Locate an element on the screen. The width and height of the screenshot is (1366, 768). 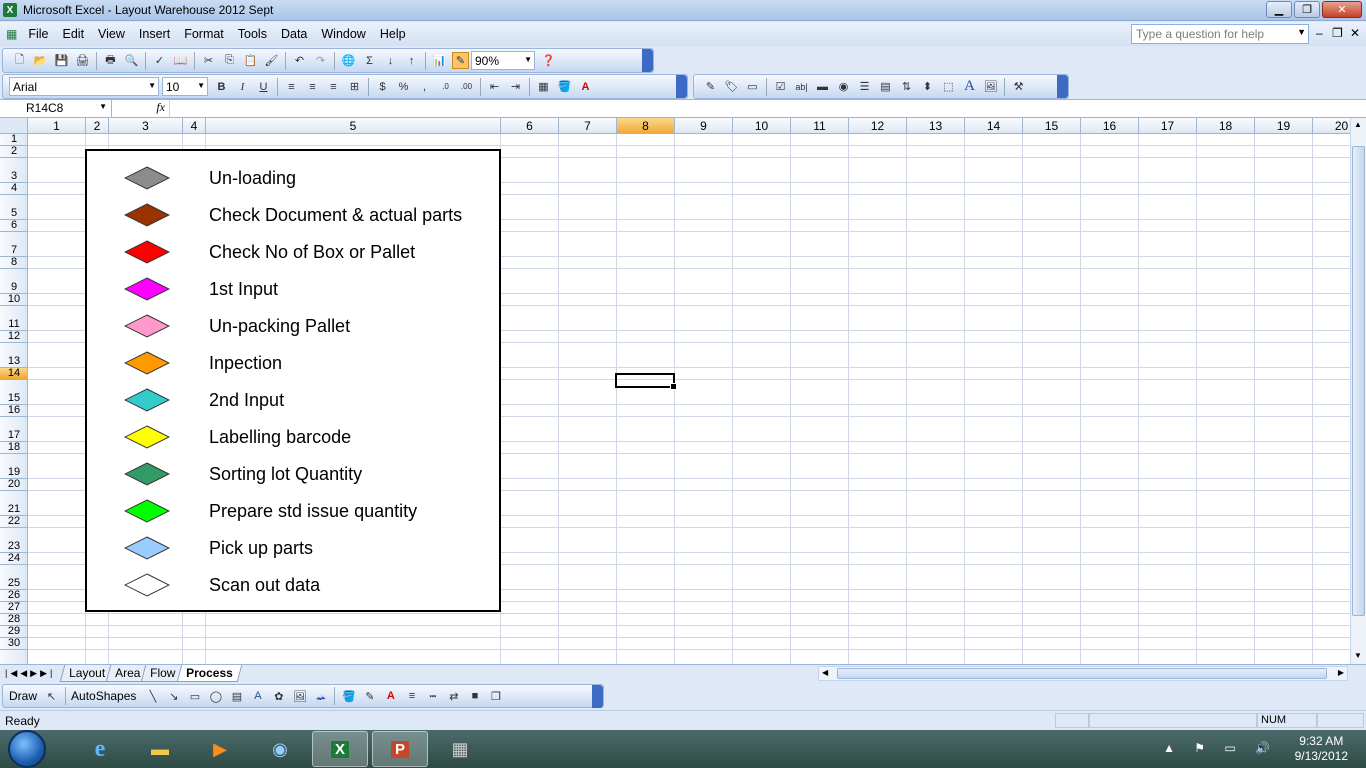
restore-button: ❐ is located at coordinates (1307, 9).